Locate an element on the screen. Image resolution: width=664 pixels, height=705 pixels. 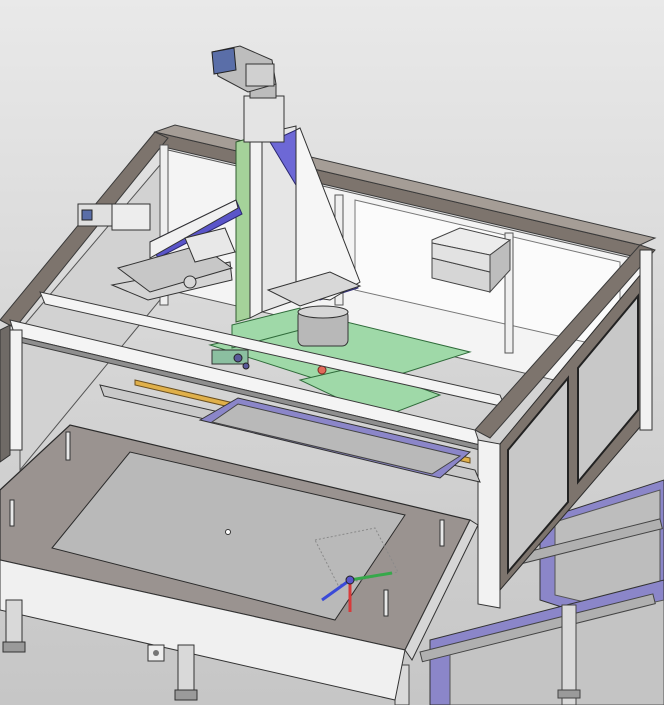
right-back-post is located at coordinates (646, 340).